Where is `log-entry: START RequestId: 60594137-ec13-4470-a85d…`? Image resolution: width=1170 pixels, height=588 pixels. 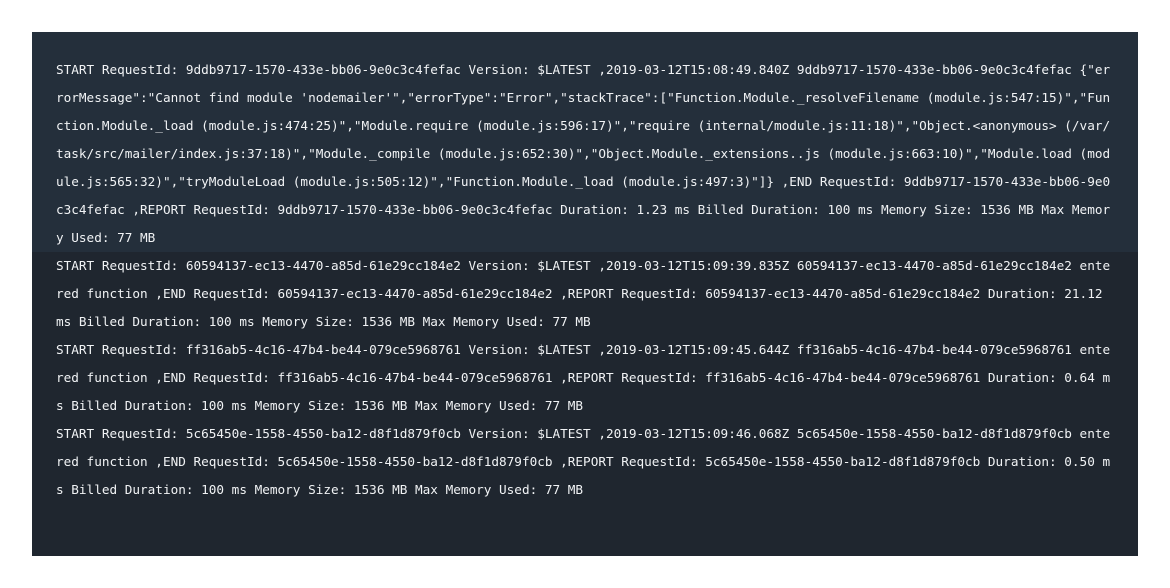 log-entry: START RequestId: 60594137-ec13-4470-a85d… is located at coordinates (583, 293).